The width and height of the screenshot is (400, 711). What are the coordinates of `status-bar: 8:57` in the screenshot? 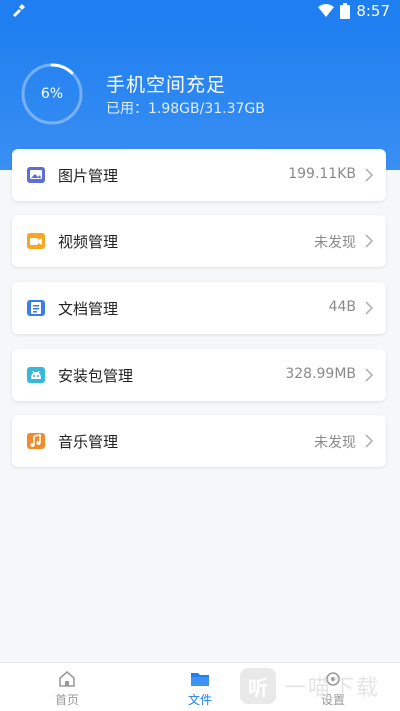 It's located at (200, 12).